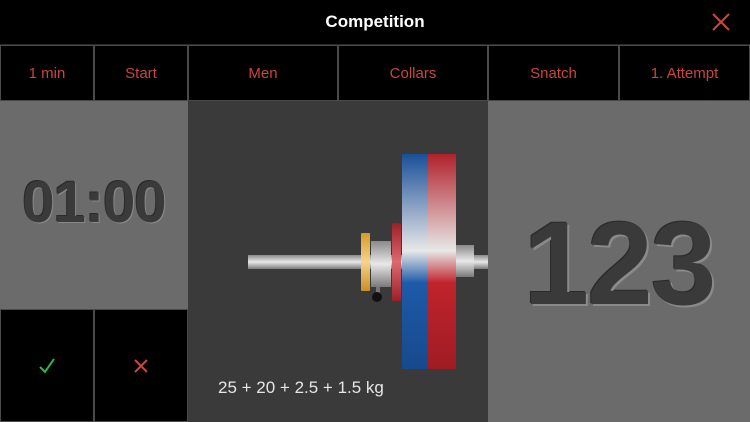 This screenshot has width=750, height=422. Describe the element at coordinates (47, 73) in the screenshot. I see `timer-duration-button: 1 min` at that location.